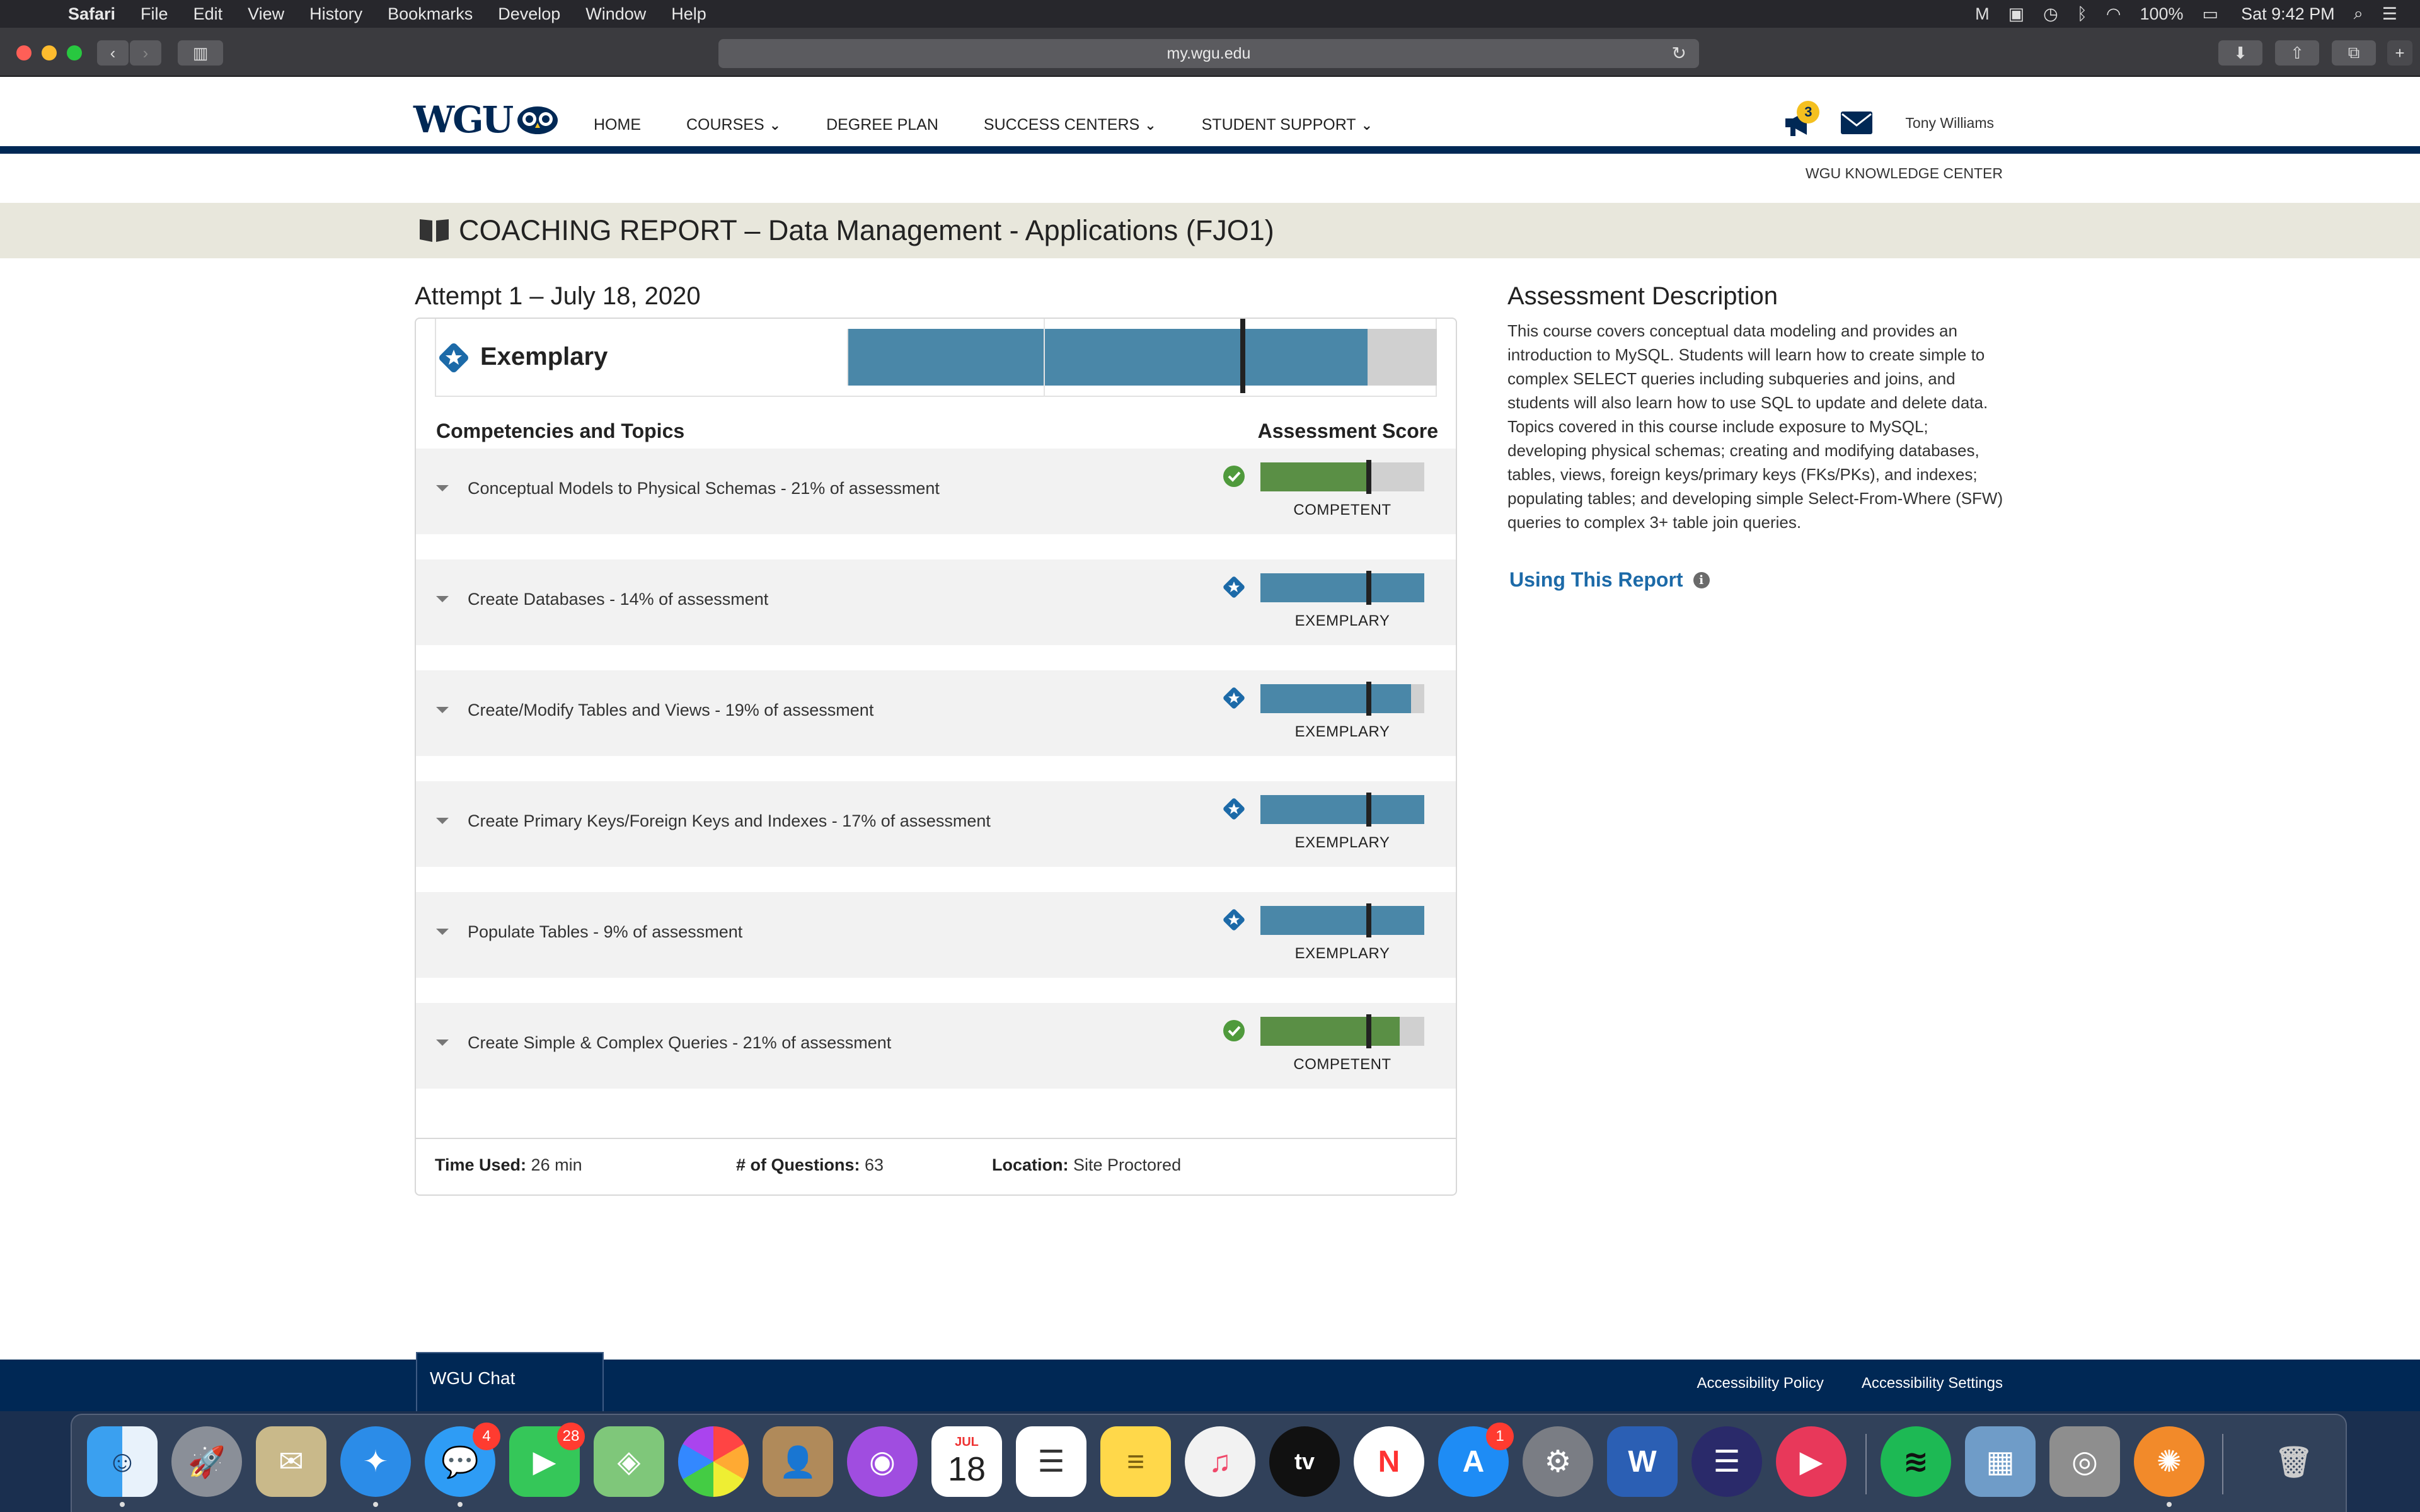 Image resolution: width=2420 pixels, height=1512 pixels. Describe the element at coordinates (1811, 1461) in the screenshot. I see `media-player-icon: ▶` at that location.